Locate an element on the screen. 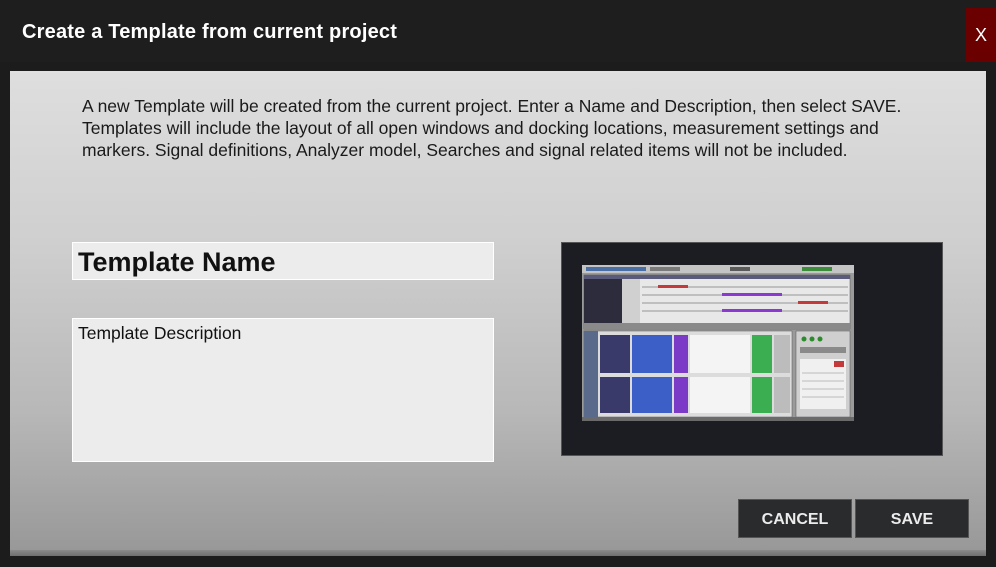 Image resolution: width=996 pixels, height=567 pixels. preview-screenshot-image is located at coordinates (718, 343).